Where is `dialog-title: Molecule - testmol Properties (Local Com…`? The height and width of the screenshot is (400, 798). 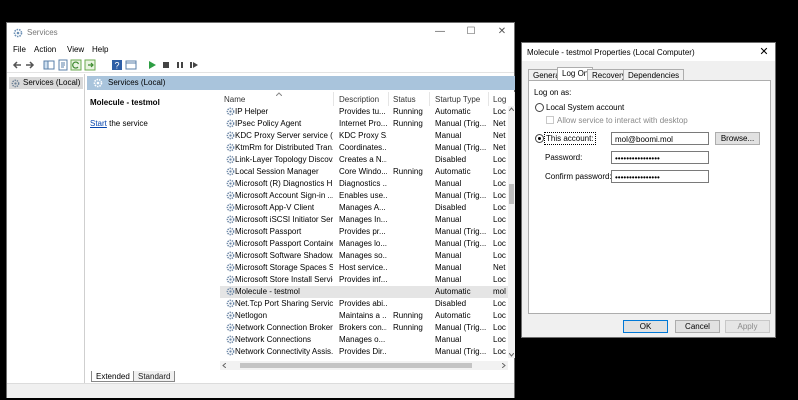 dialog-title: Molecule - testmol Properties (Local Com… is located at coordinates (611, 52).